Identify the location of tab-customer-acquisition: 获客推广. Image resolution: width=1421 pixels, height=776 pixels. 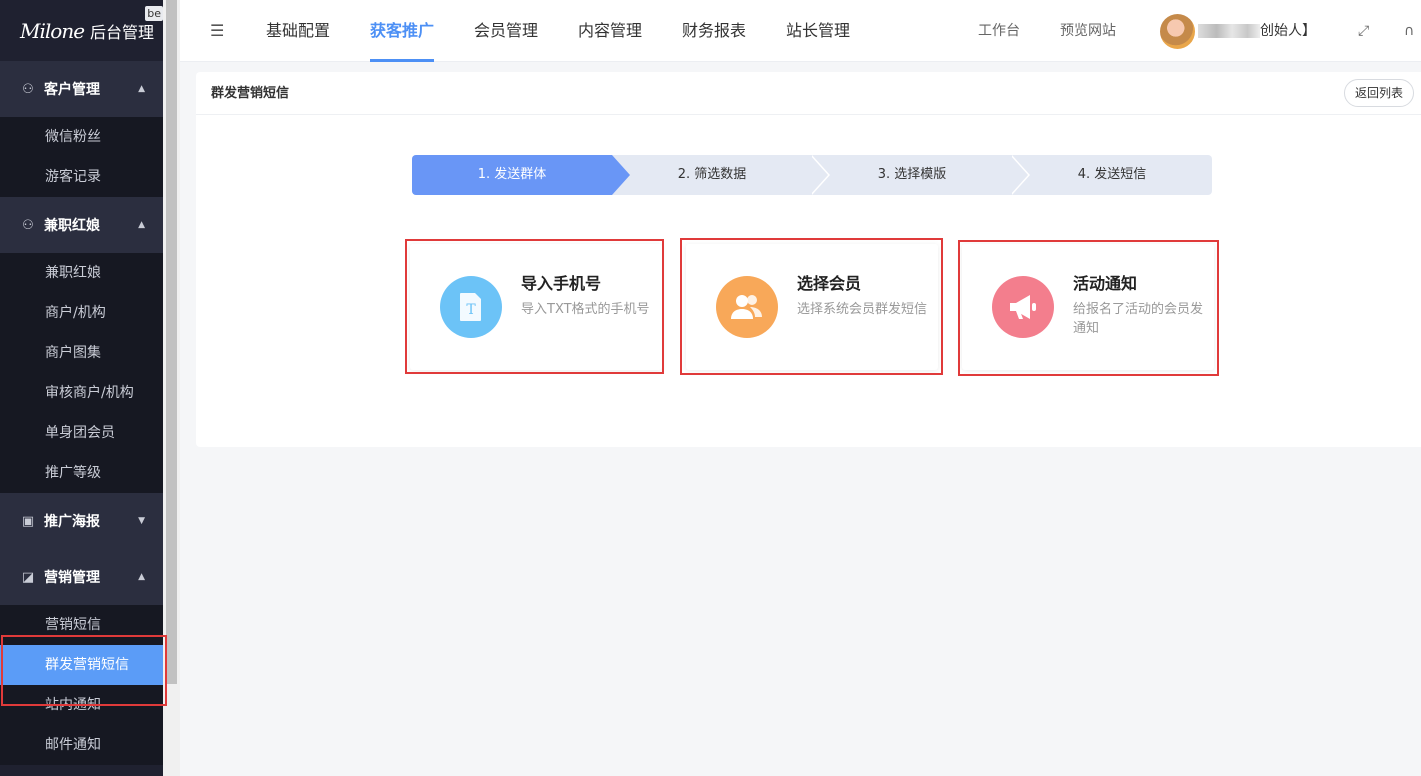
(402, 31).